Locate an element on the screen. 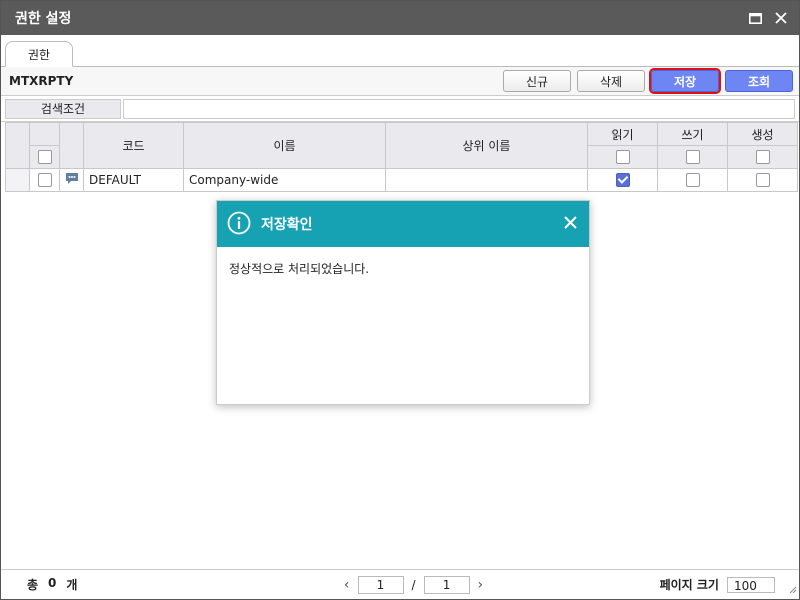 The width and height of the screenshot is (800, 600). write-all-cell is located at coordinates (692, 157).